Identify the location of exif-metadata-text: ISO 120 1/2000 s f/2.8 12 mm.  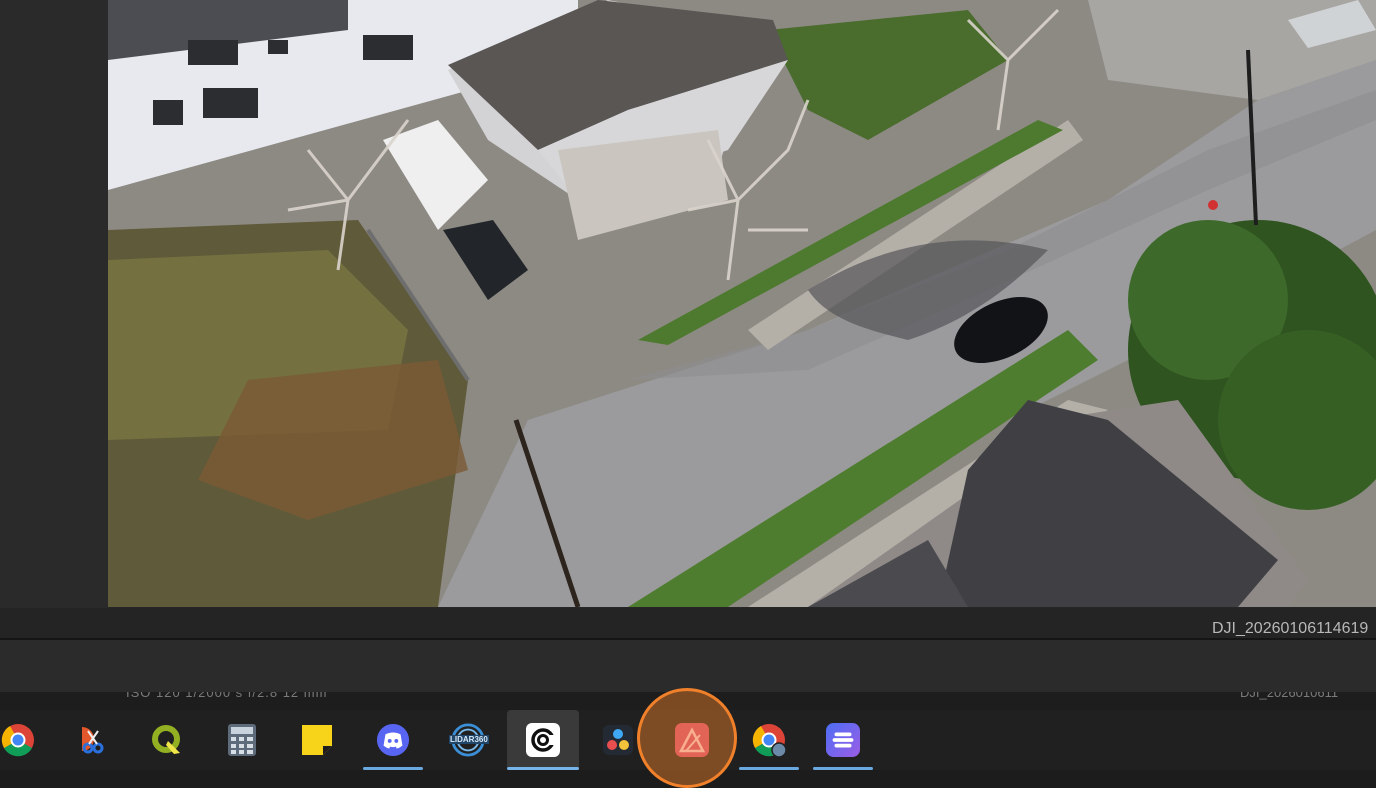
(227, 696).